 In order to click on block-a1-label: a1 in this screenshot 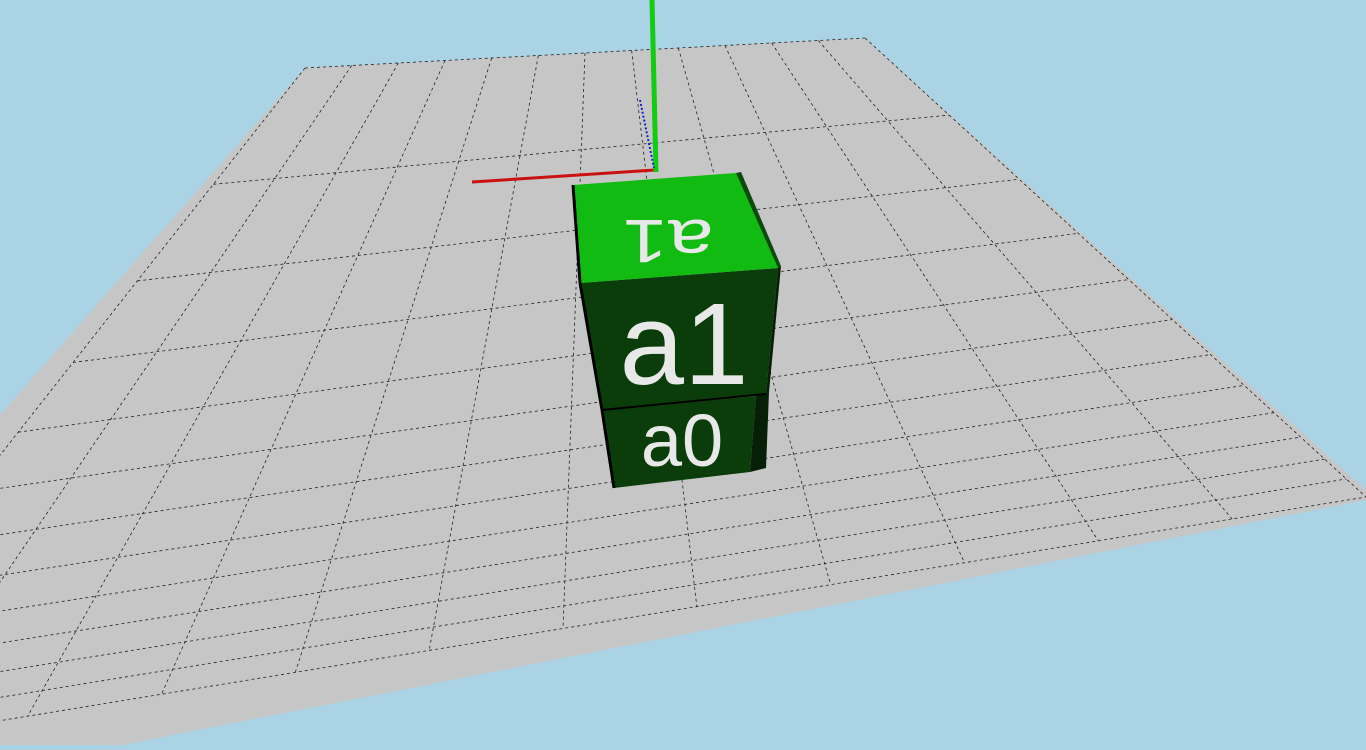, I will do `click(683, 344)`.